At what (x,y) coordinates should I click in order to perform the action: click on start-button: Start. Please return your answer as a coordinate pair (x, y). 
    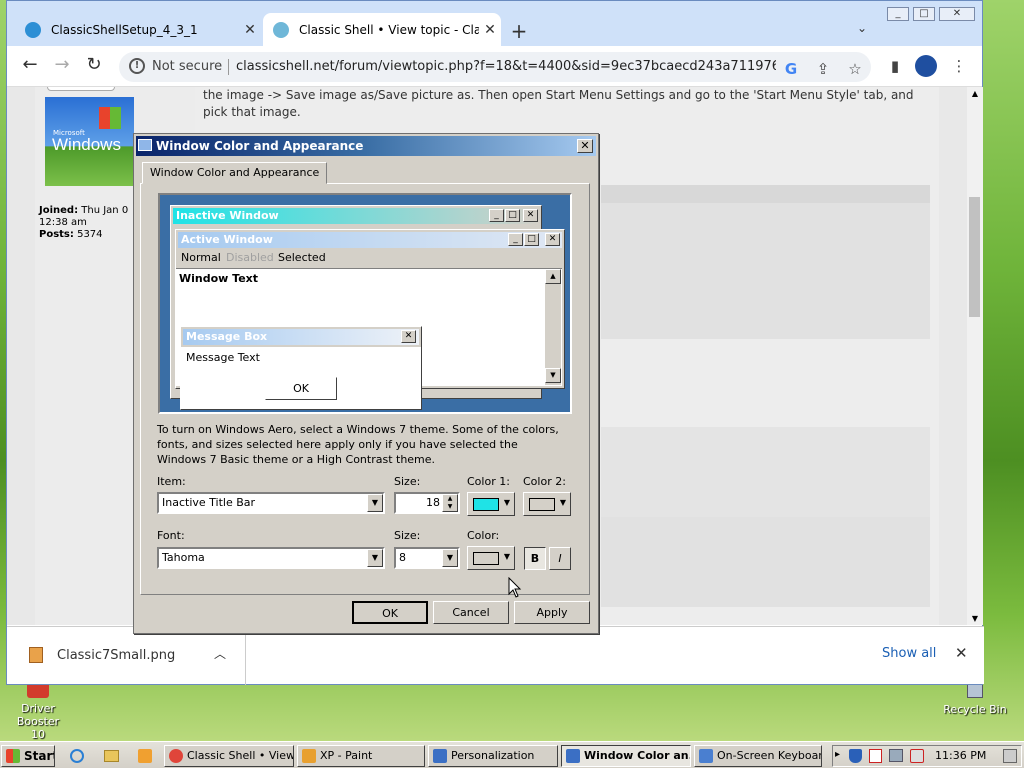
    Looking at the image, I should click on (28, 756).